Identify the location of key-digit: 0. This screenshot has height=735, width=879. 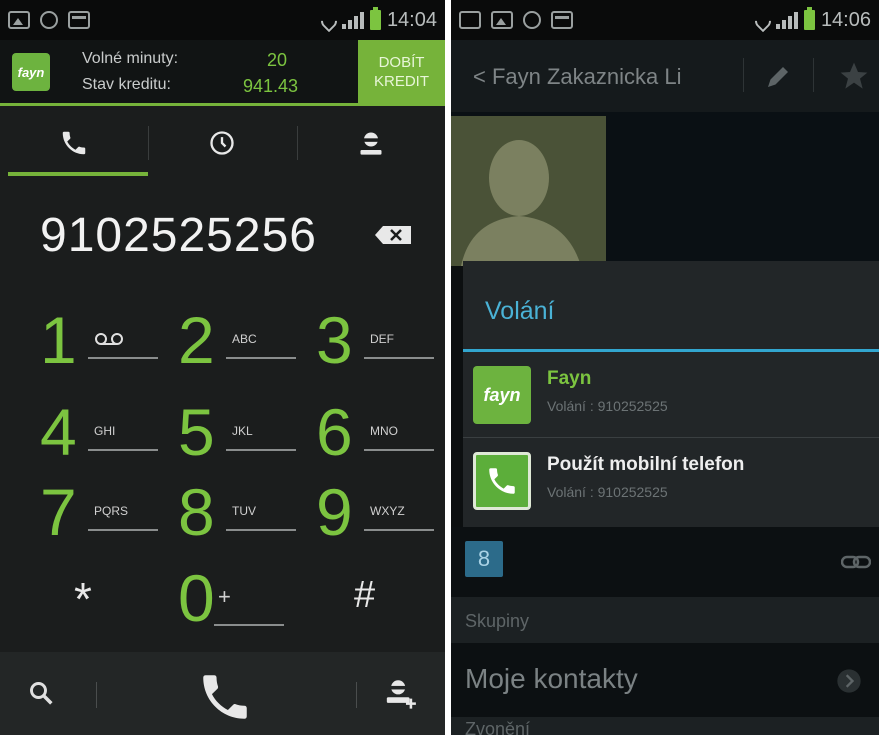
(196, 598).